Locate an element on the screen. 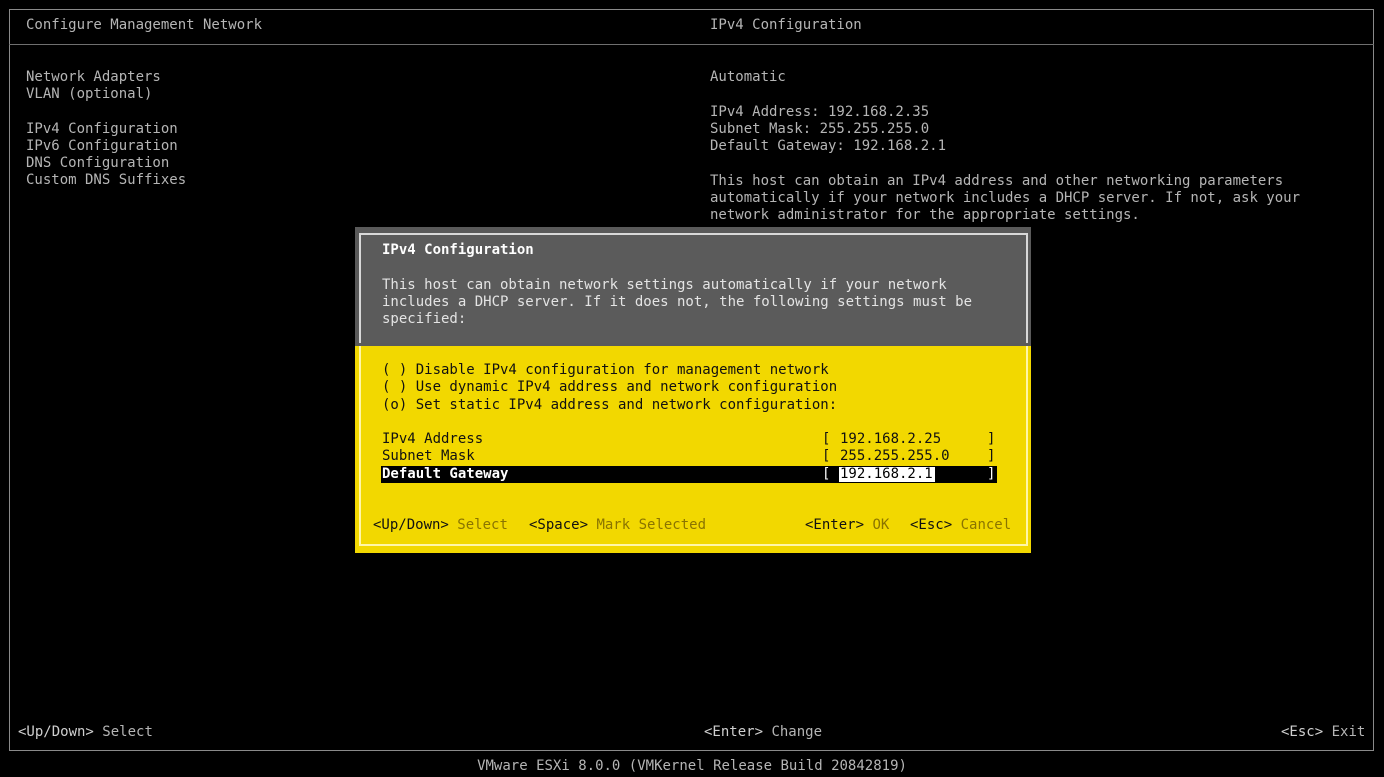  current-subnet-mask: Subnet Mask: 255.255.255.0 is located at coordinates (820, 129).